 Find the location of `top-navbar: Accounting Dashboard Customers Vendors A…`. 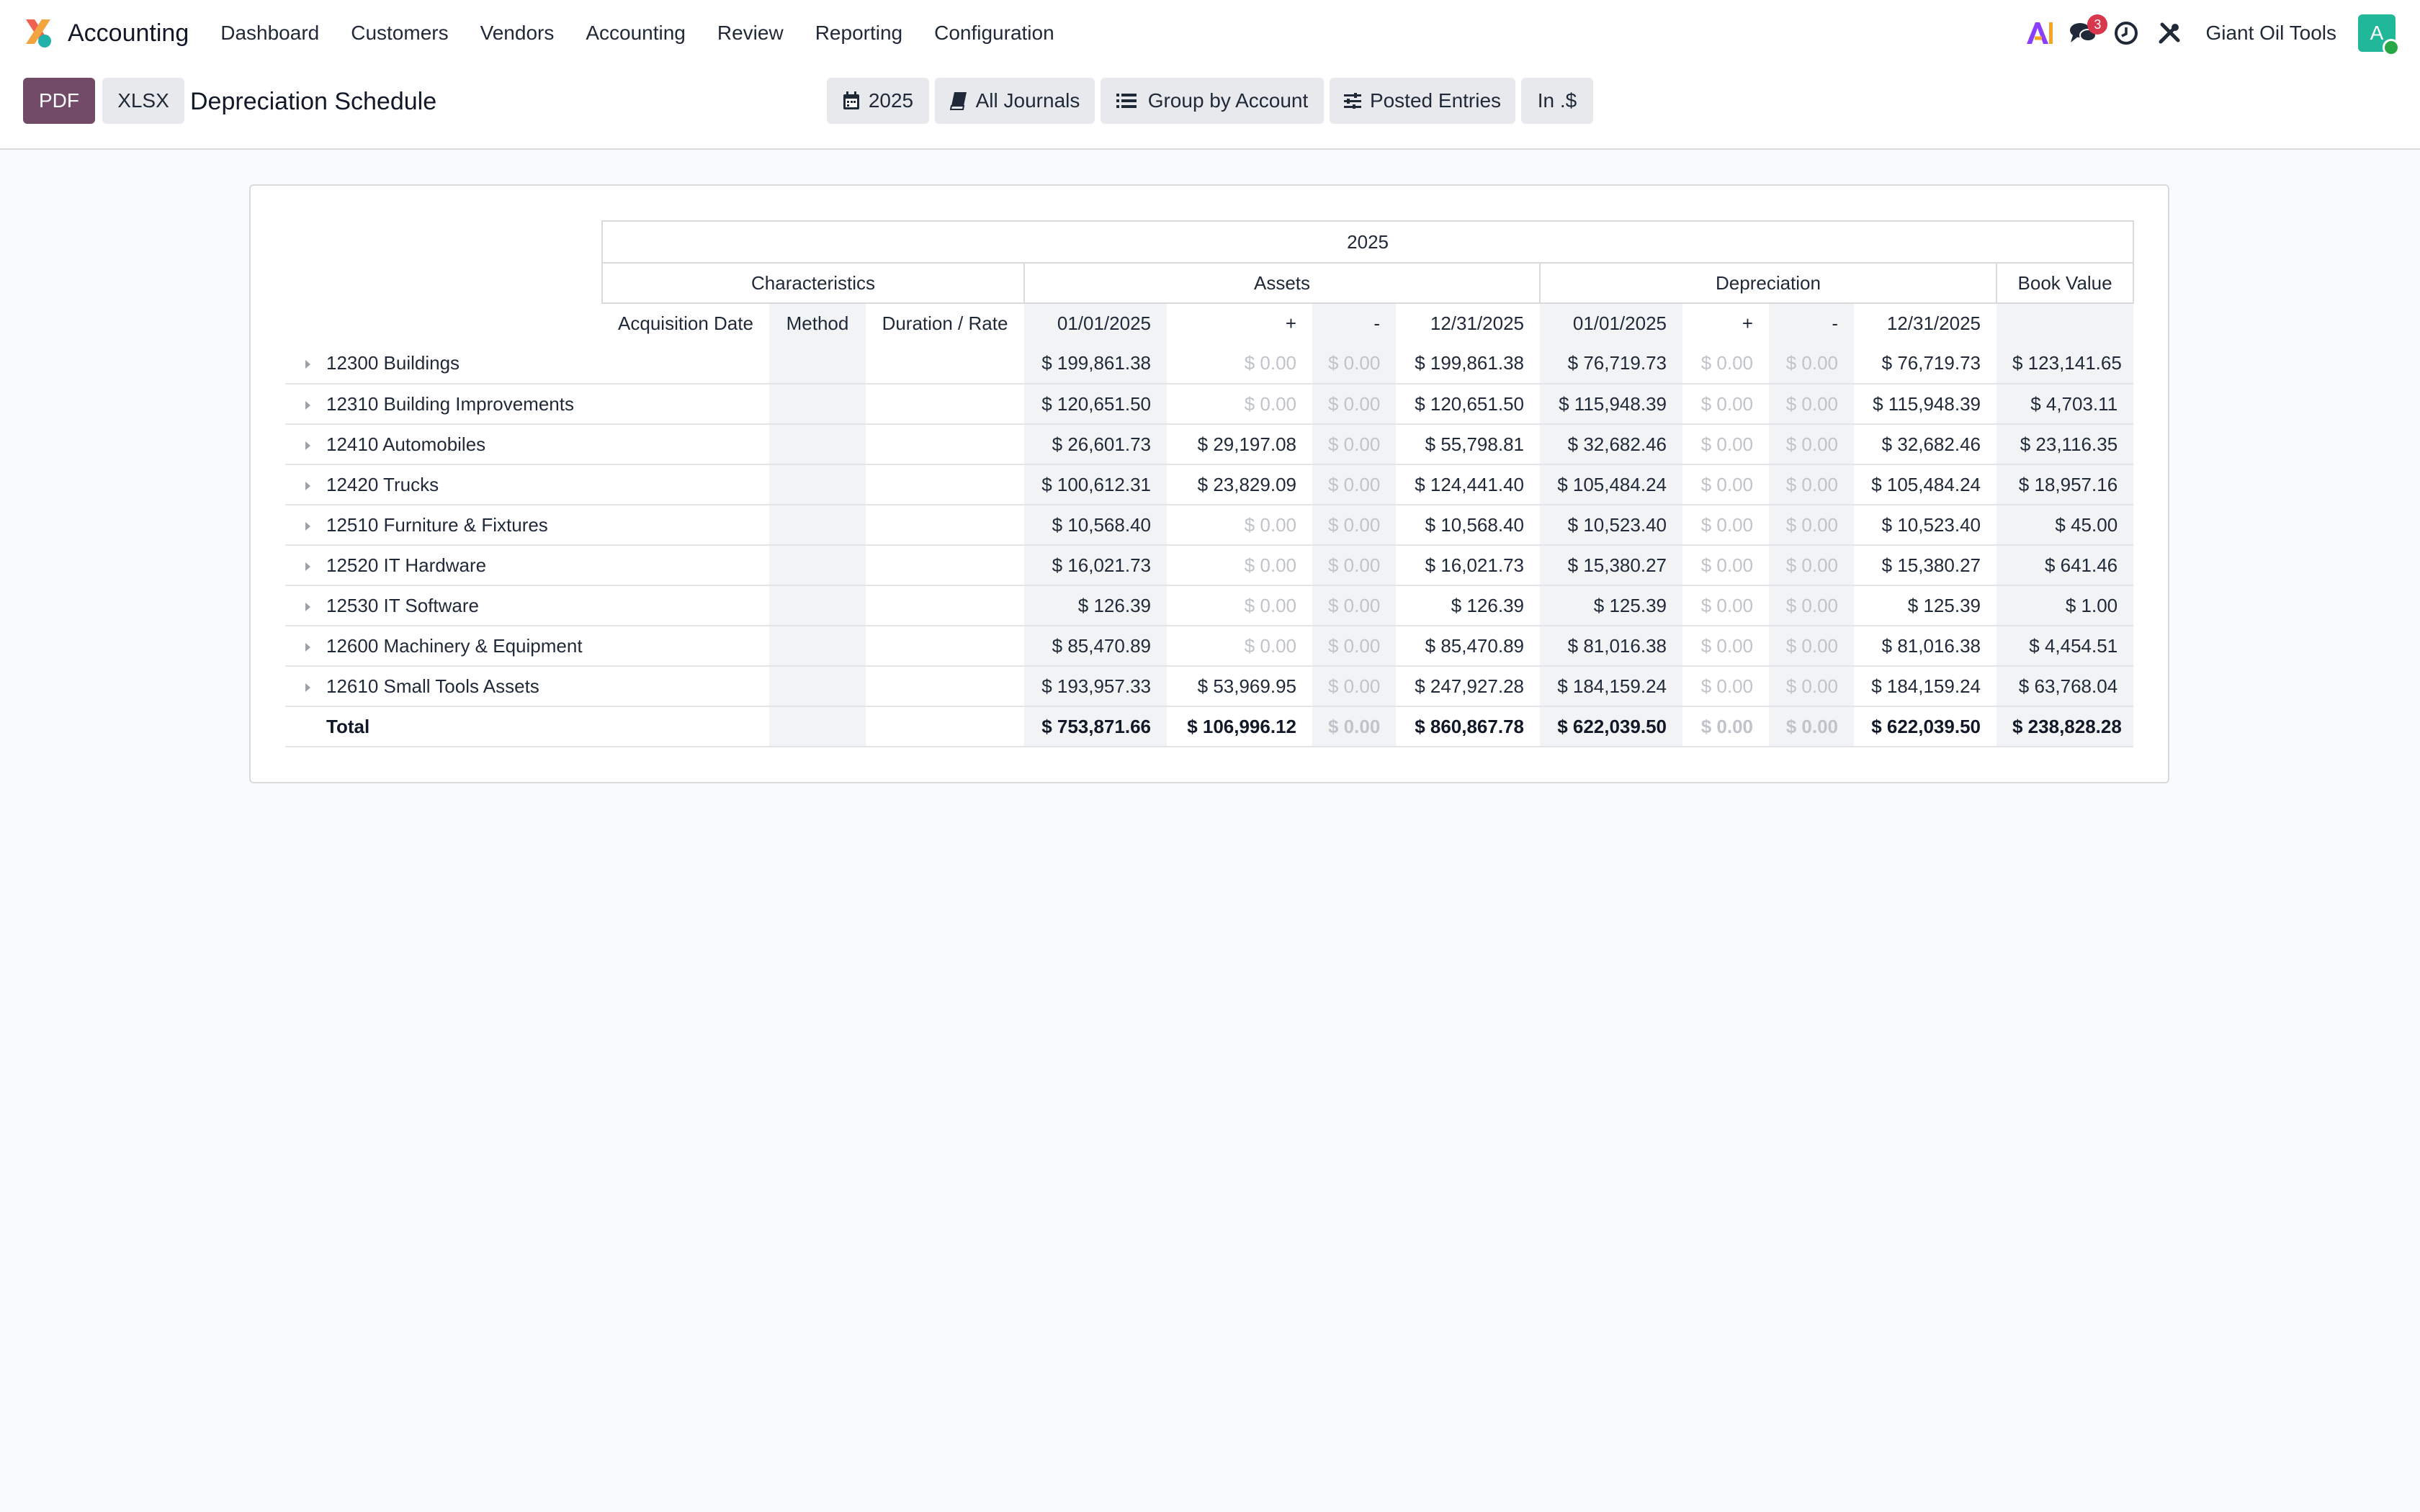

top-navbar: Accounting Dashboard Customers Vendors A… is located at coordinates (1210, 33).